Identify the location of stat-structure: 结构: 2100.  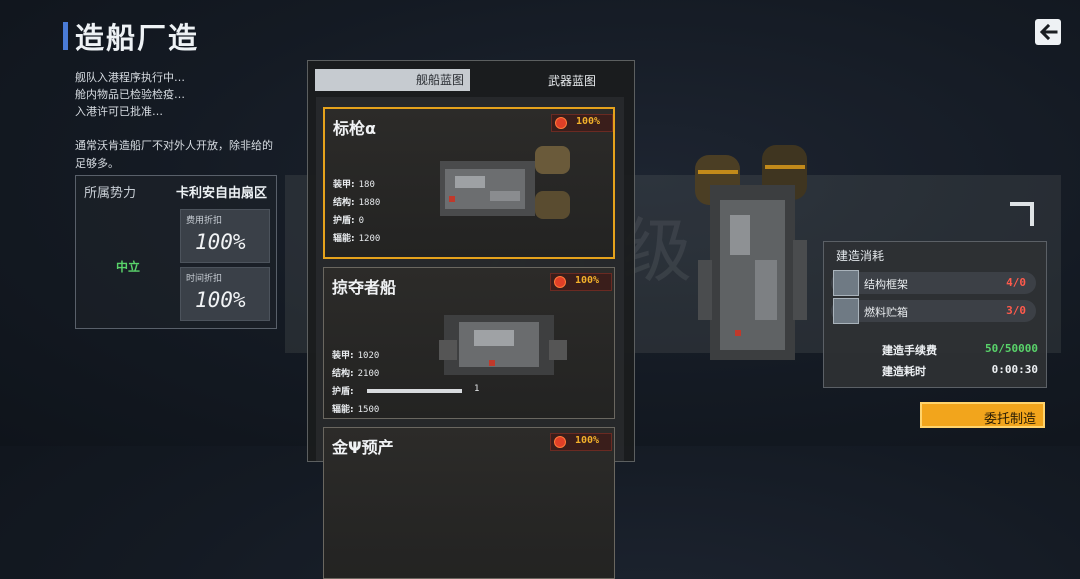
(356, 374).